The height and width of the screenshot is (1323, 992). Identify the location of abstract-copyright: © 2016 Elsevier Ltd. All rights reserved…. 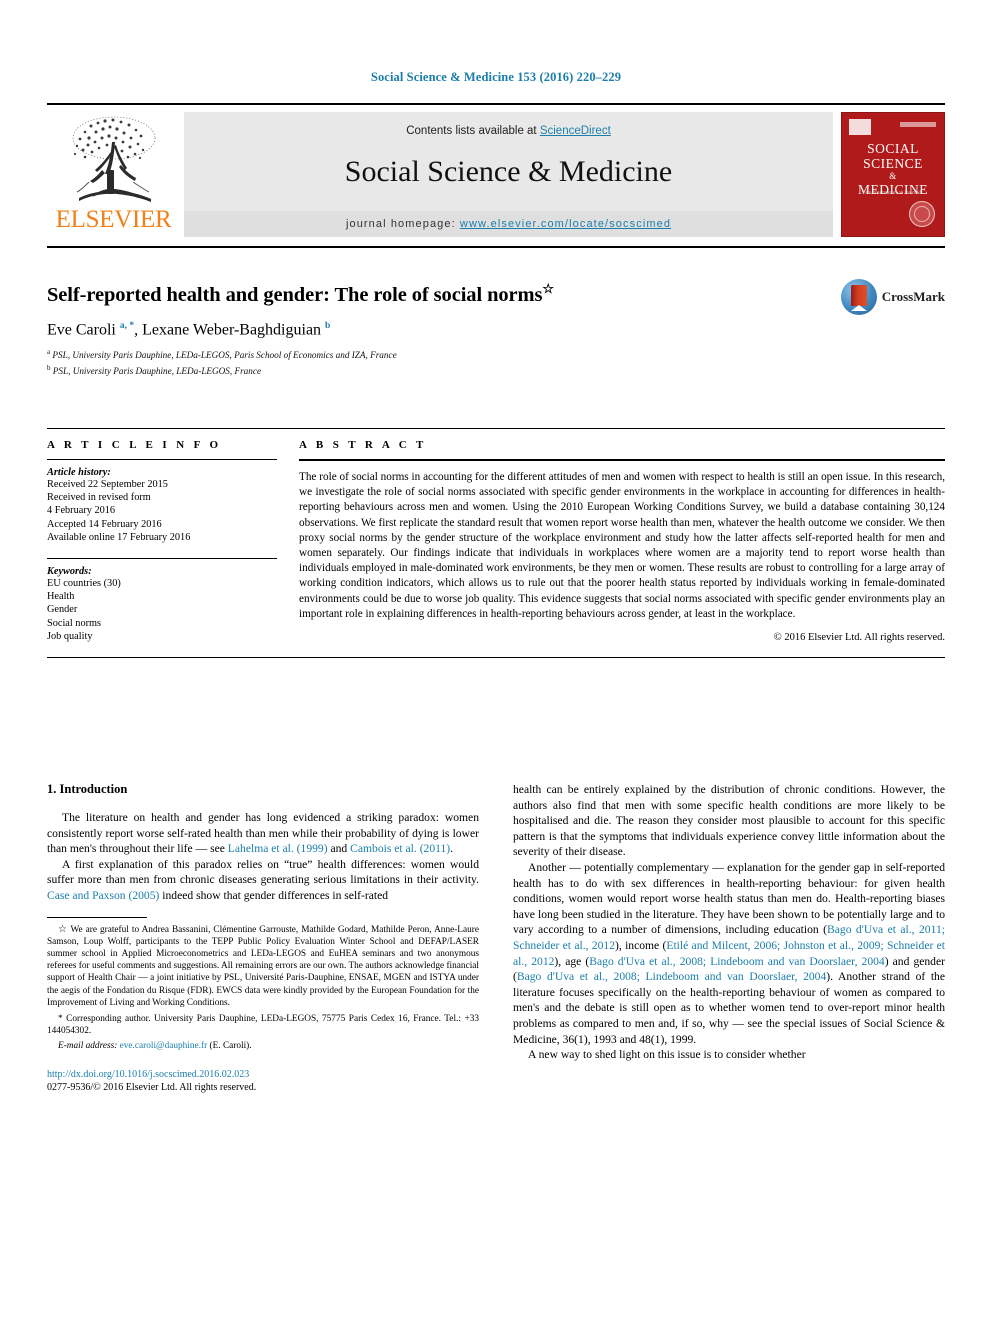
(859, 638).